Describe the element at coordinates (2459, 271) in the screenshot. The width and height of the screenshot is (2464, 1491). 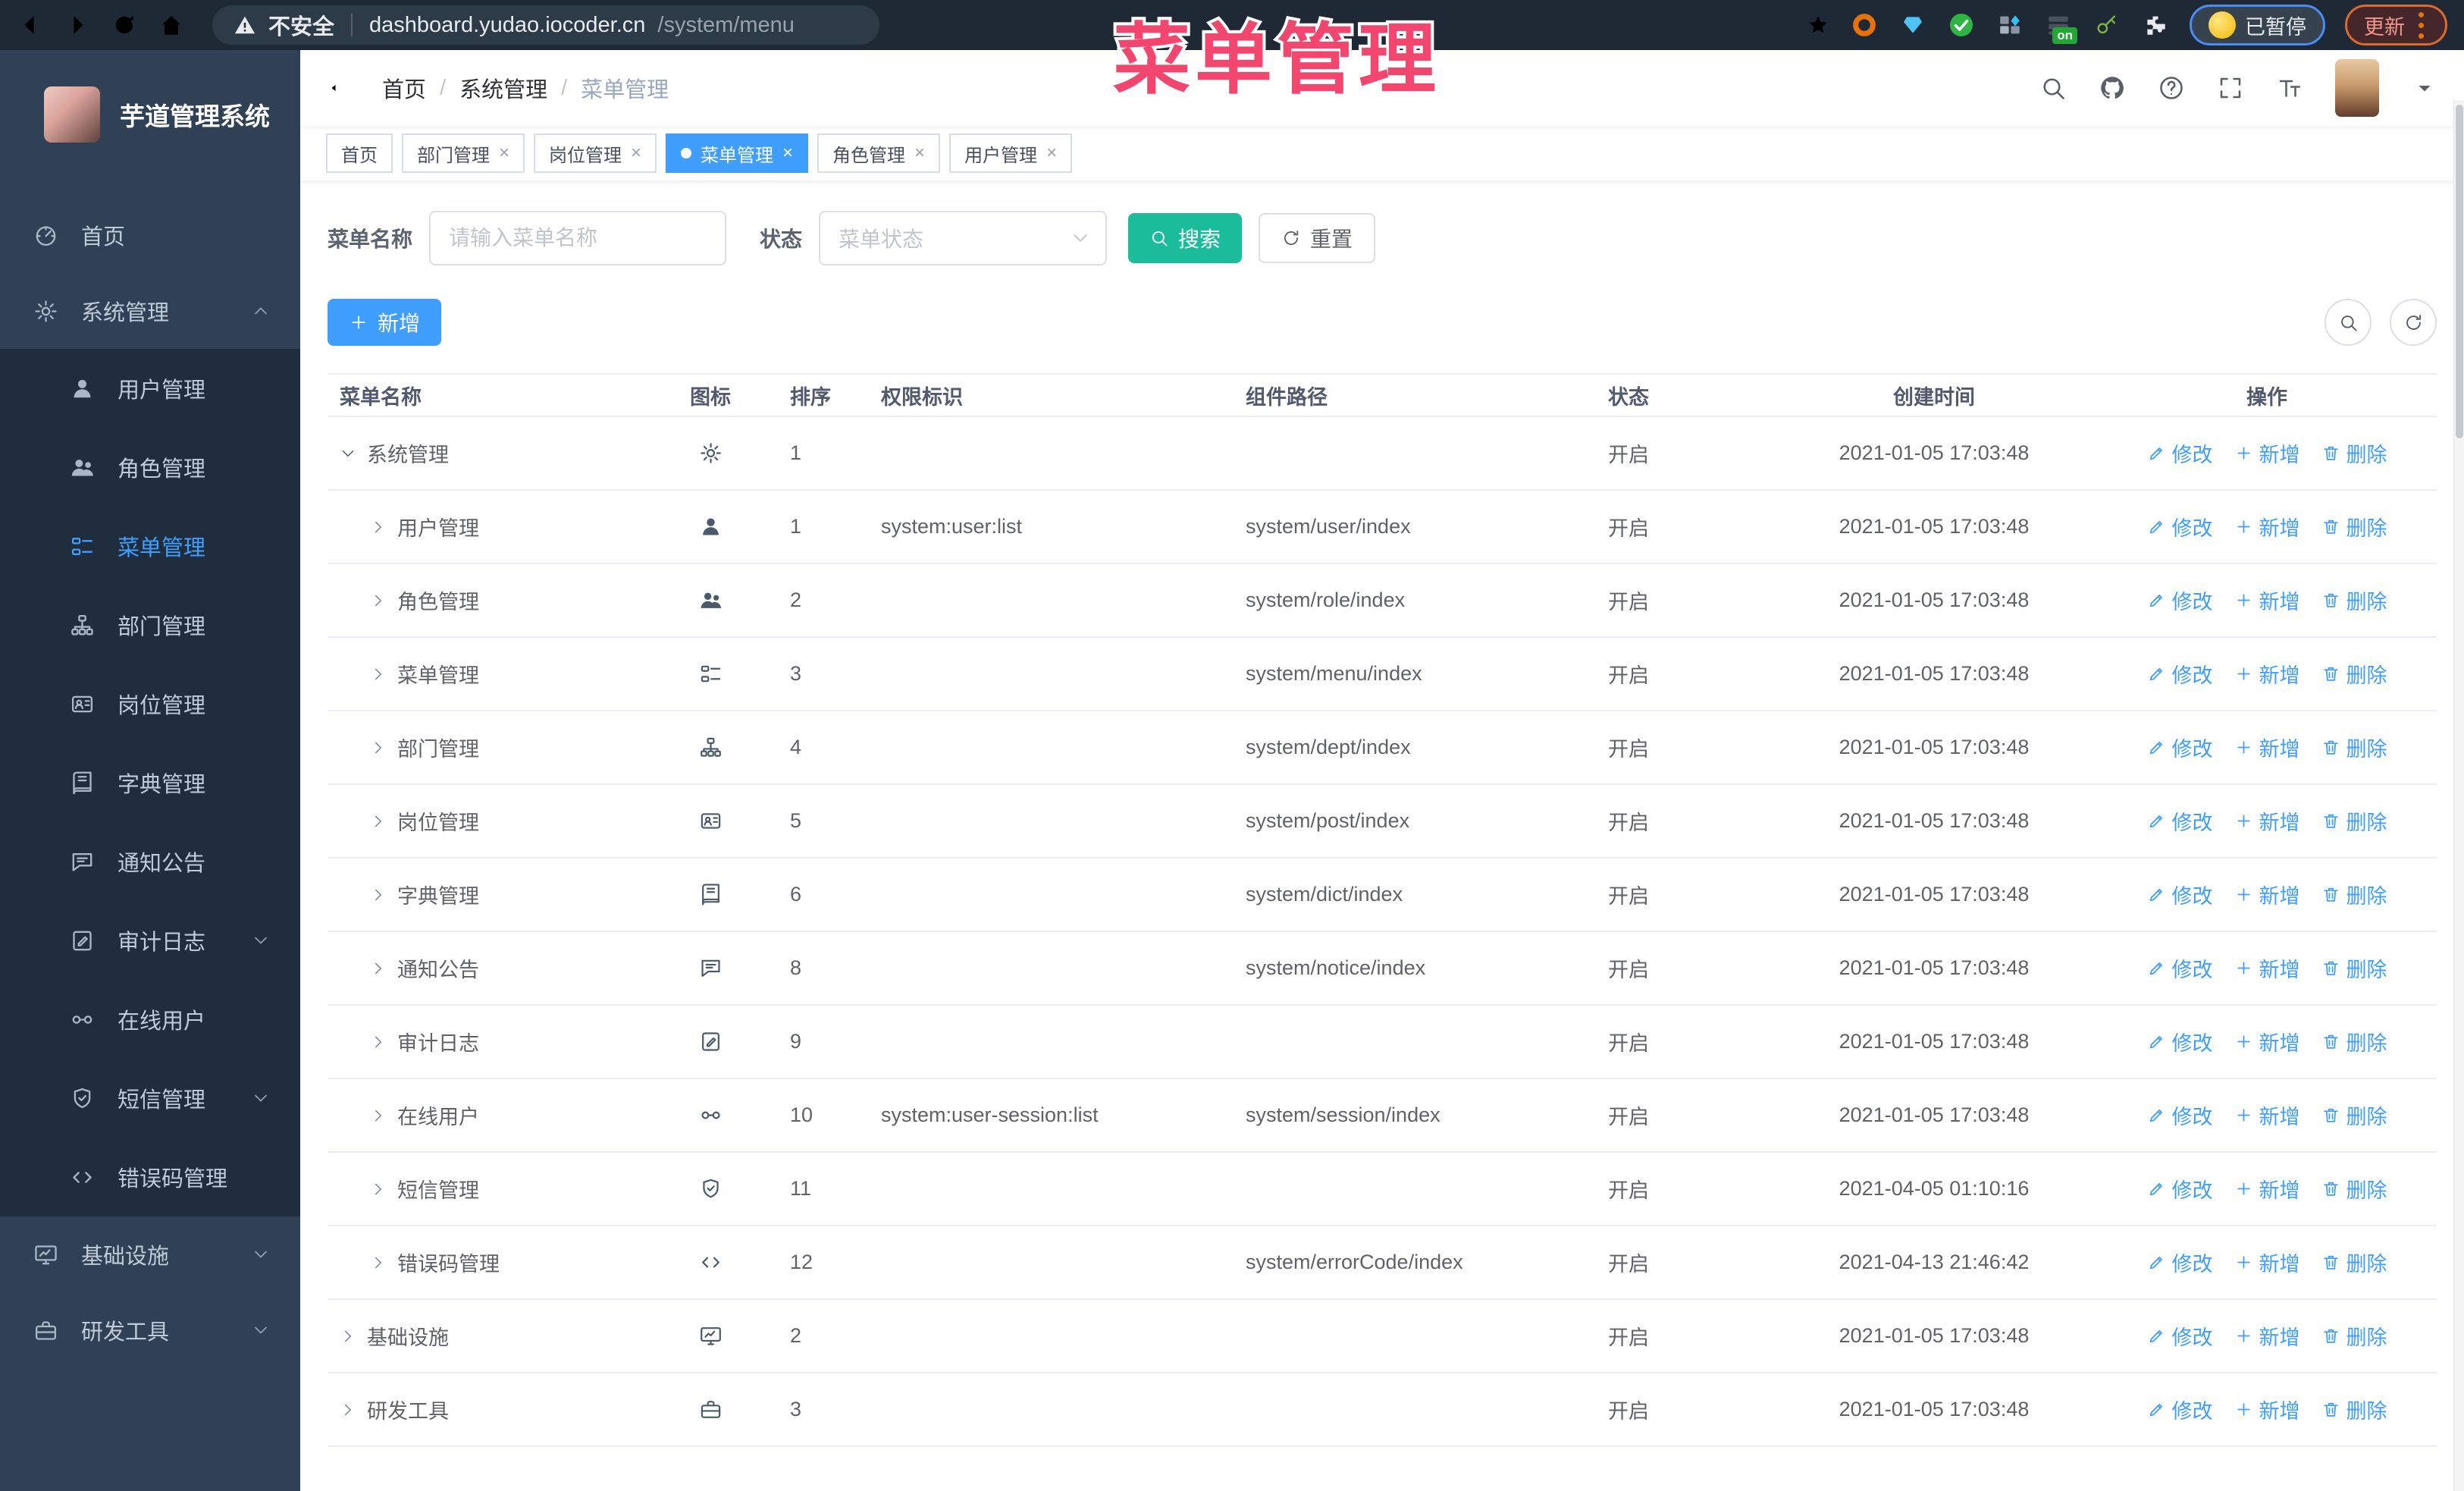
I see `scrollbar-thumb` at that location.